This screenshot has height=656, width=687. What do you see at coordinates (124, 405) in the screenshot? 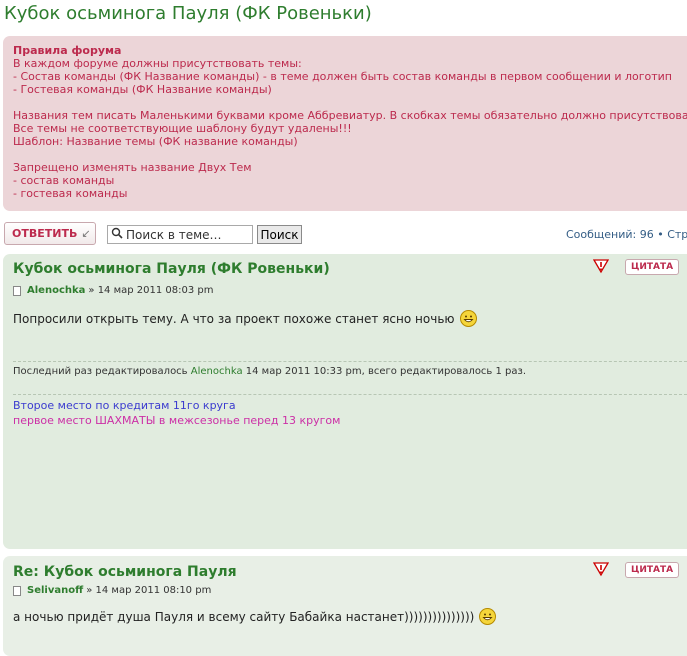
I see `signature-line: Второе место по кредитам 11го круга` at bounding box center [124, 405].